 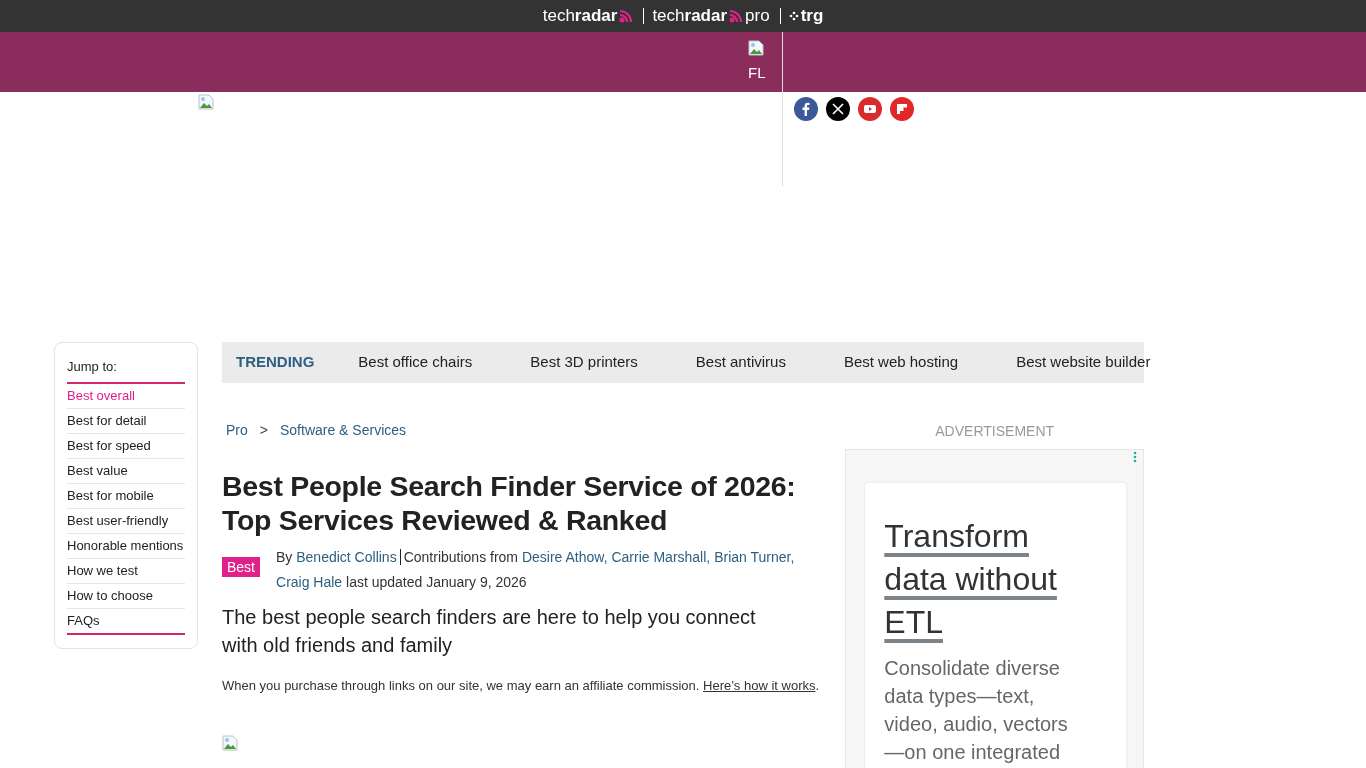 What do you see at coordinates (126, 570) in the screenshot?
I see `jump-to-link: How we test` at bounding box center [126, 570].